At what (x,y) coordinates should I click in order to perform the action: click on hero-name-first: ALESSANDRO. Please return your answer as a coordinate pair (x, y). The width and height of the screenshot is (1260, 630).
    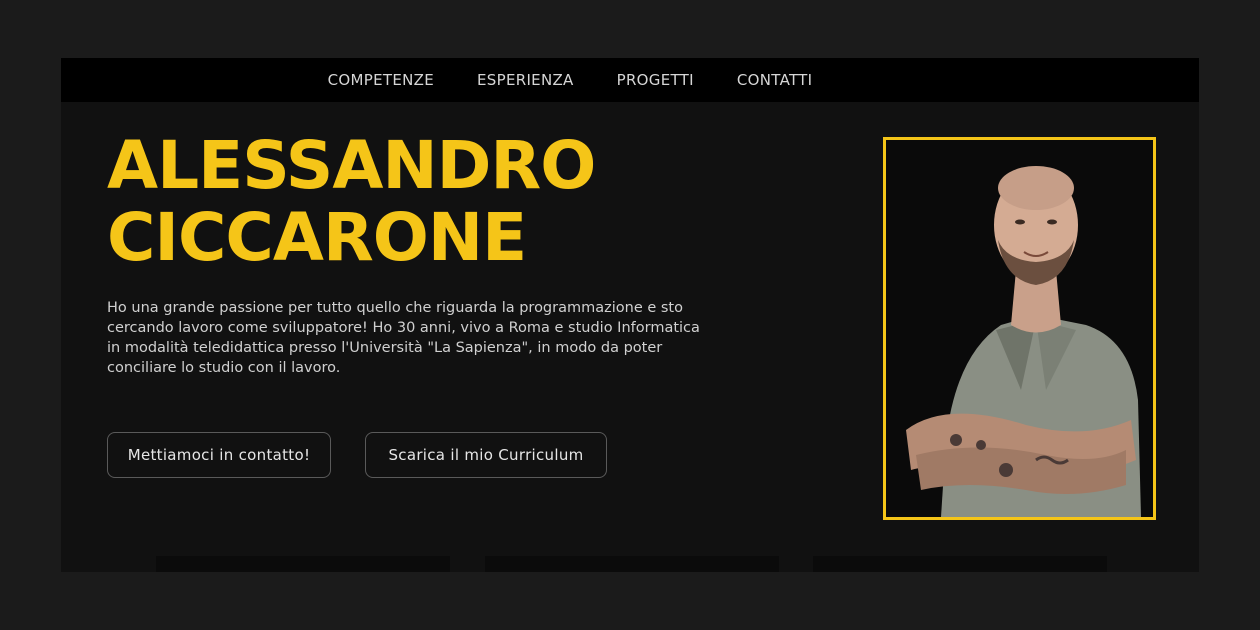
    Looking at the image, I should click on (351, 165).